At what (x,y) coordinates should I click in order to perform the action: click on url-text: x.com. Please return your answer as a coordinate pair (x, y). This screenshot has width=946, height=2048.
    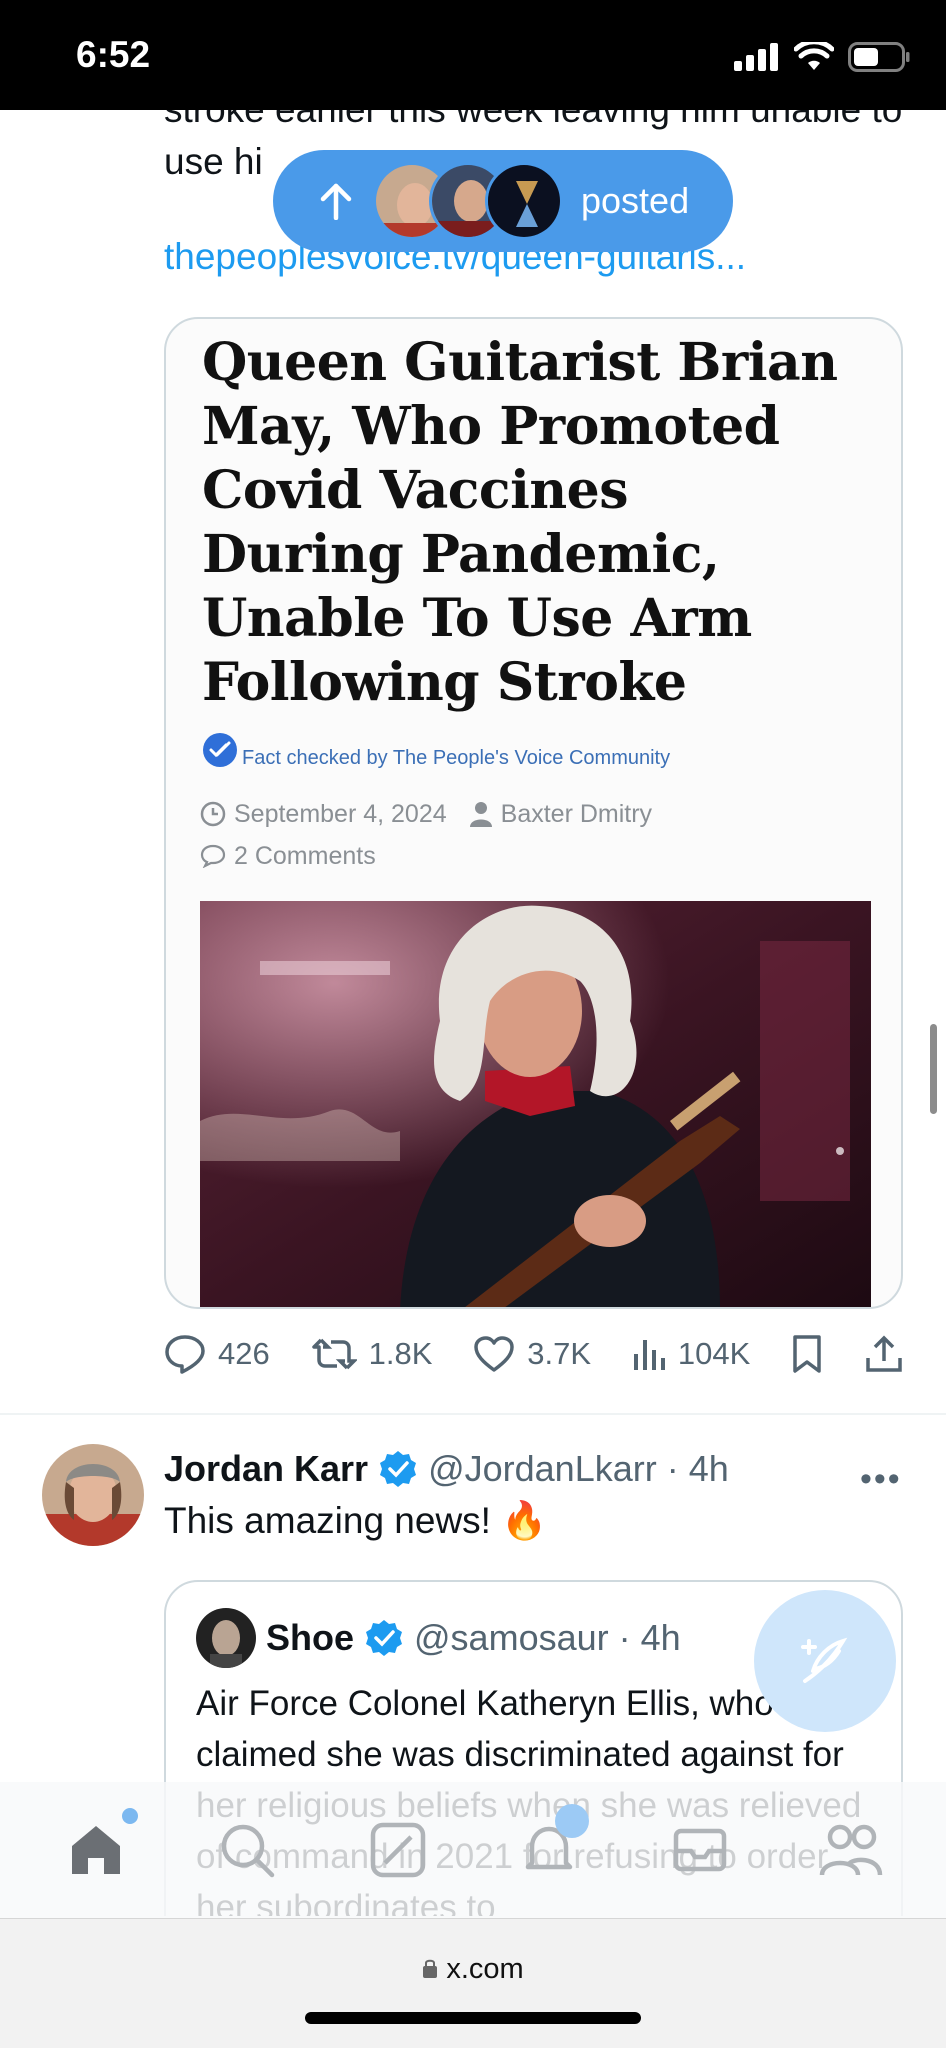
    Looking at the image, I should click on (485, 1969).